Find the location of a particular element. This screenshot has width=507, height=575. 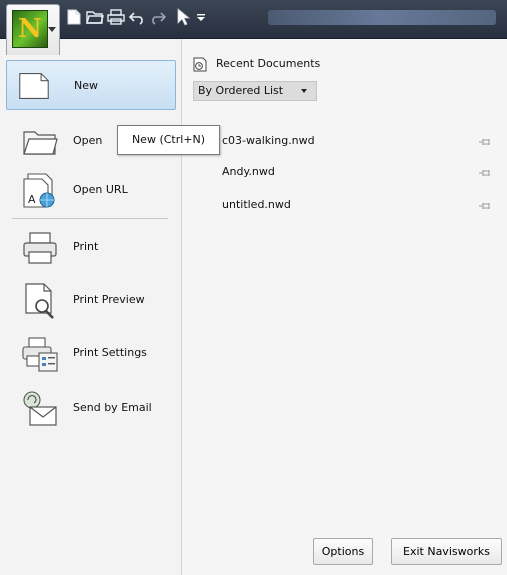

menu-item-print-preview: Print Preview is located at coordinates (91, 300).